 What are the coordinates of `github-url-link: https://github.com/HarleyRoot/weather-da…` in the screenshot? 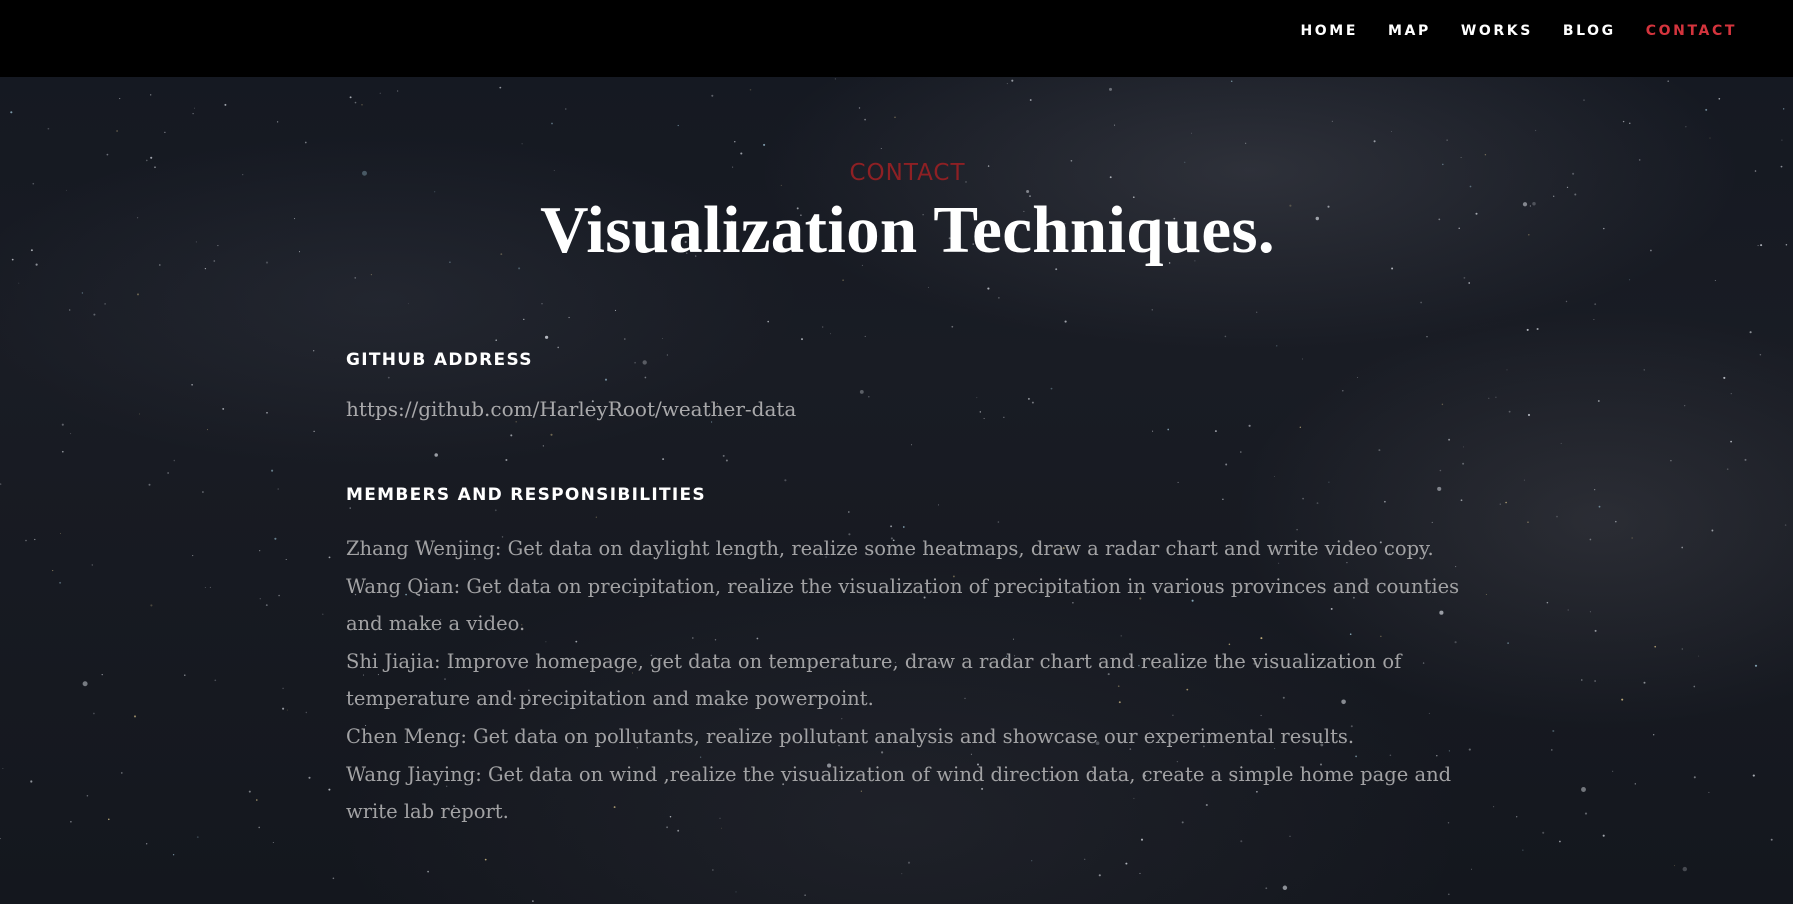 It's located at (571, 409).